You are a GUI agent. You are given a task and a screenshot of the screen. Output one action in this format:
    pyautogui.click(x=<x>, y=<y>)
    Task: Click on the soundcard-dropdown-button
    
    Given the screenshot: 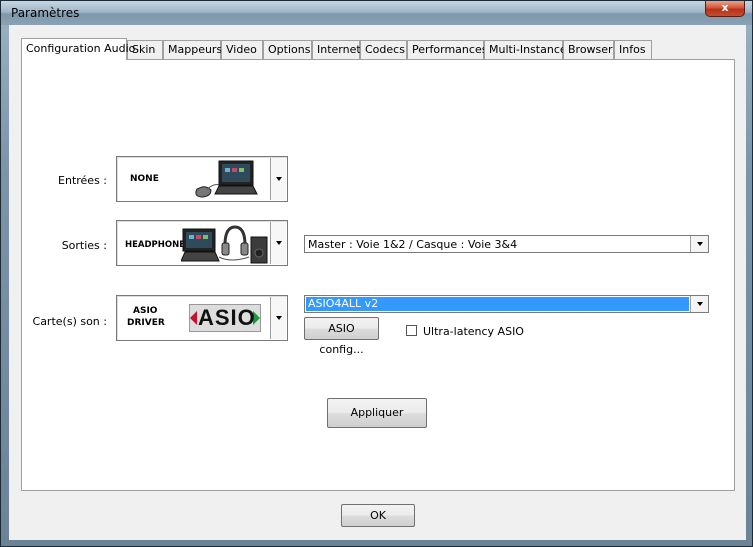 What is the action you would take?
    pyautogui.click(x=278, y=318)
    